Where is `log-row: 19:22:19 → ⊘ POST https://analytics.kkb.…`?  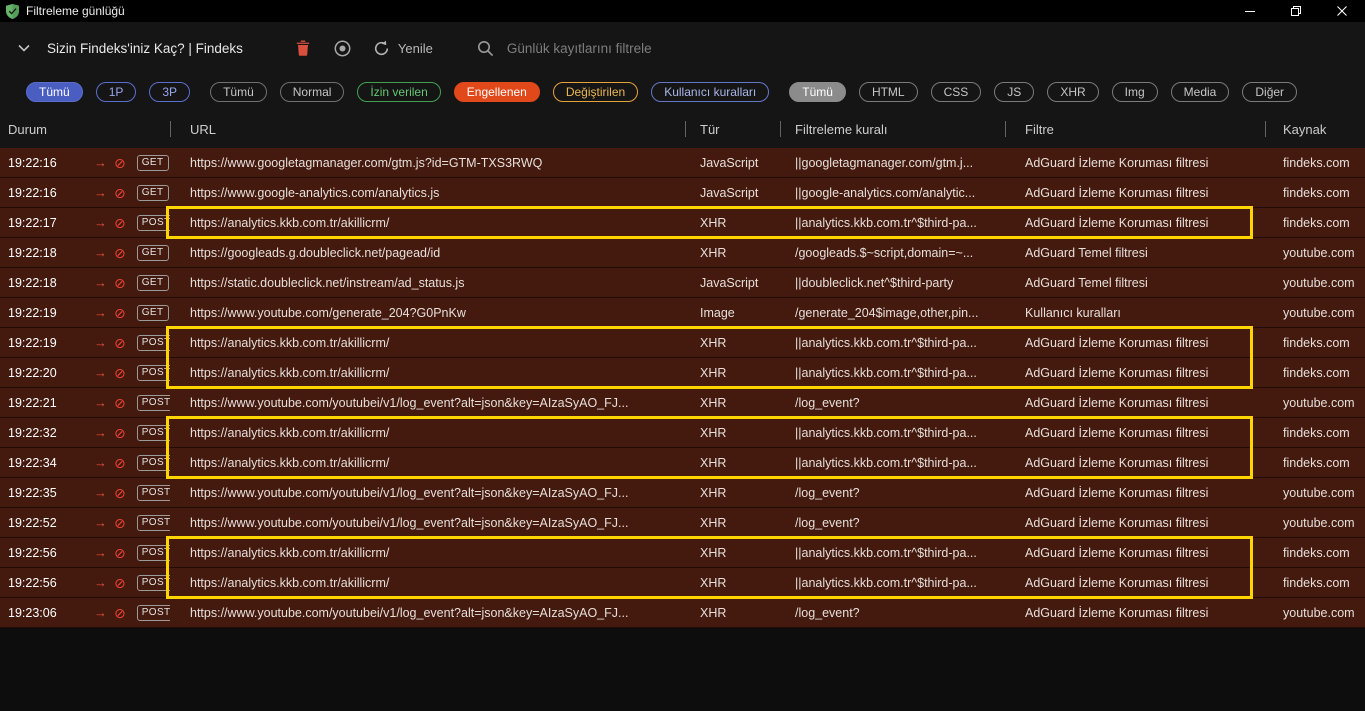 log-row: 19:22:19 → ⊘ POST https://analytics.kkb.… is located at coordinates (682, 343).